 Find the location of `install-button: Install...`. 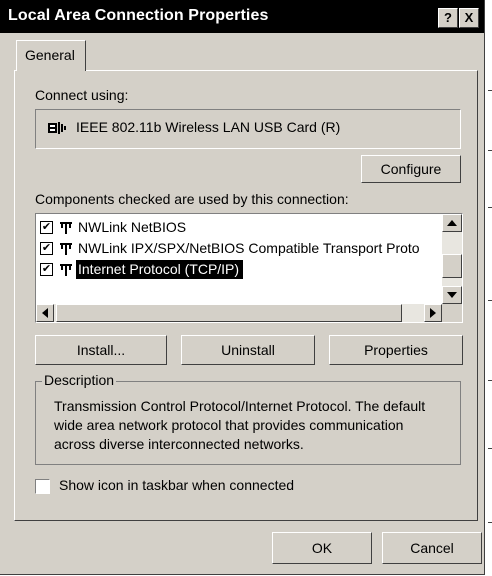

install-button: Install... is located at coordinates (101, 350).